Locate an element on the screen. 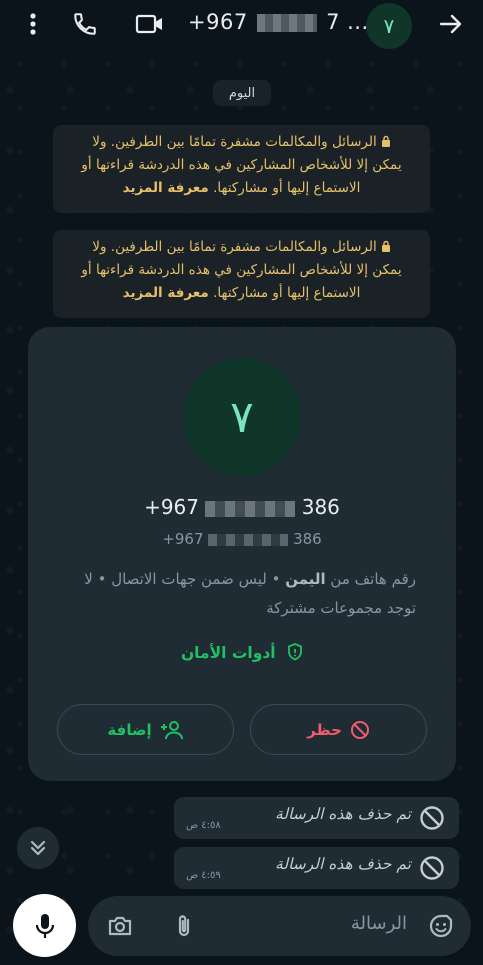 The width and height of the screenshot is (483, 965). phone-suffix: 386 is located at coordinates (320, 507).